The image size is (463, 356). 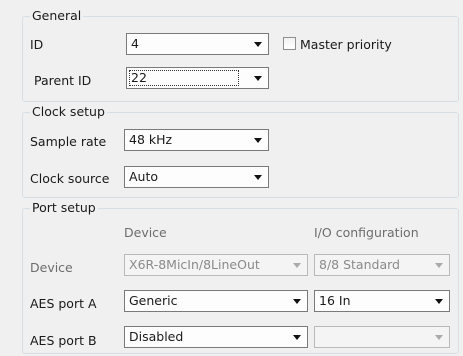 I want to click on device-select-value: X6R-8MicIn/8LineOut, so click(x=194, y=264).